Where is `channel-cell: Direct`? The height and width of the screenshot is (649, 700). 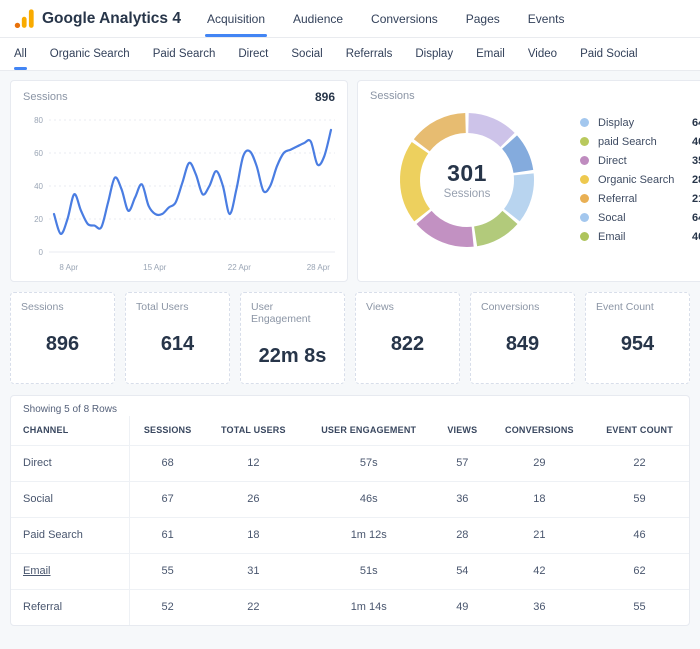
channel-cell: Direct is located at coordinates (71, 463).